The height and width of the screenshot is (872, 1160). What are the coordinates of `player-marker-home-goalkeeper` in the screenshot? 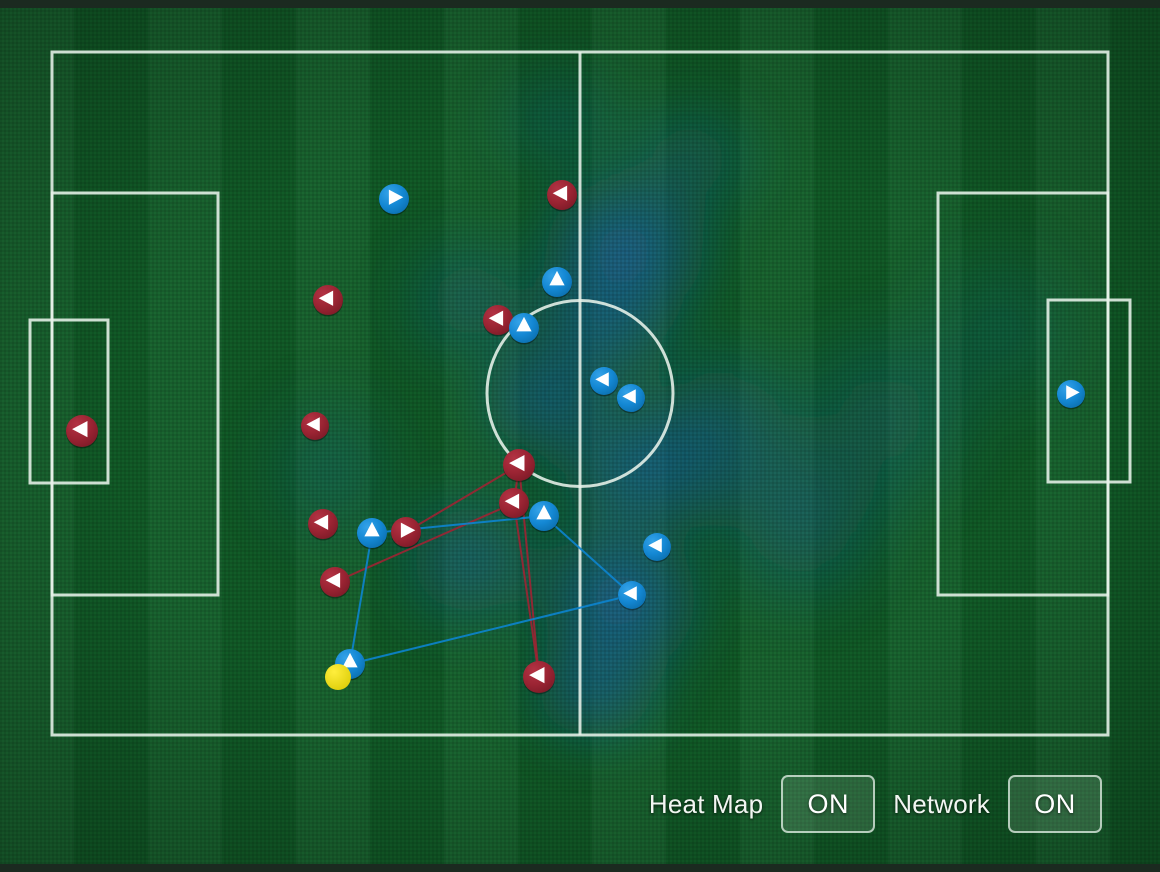 It's located at (1071, 395).